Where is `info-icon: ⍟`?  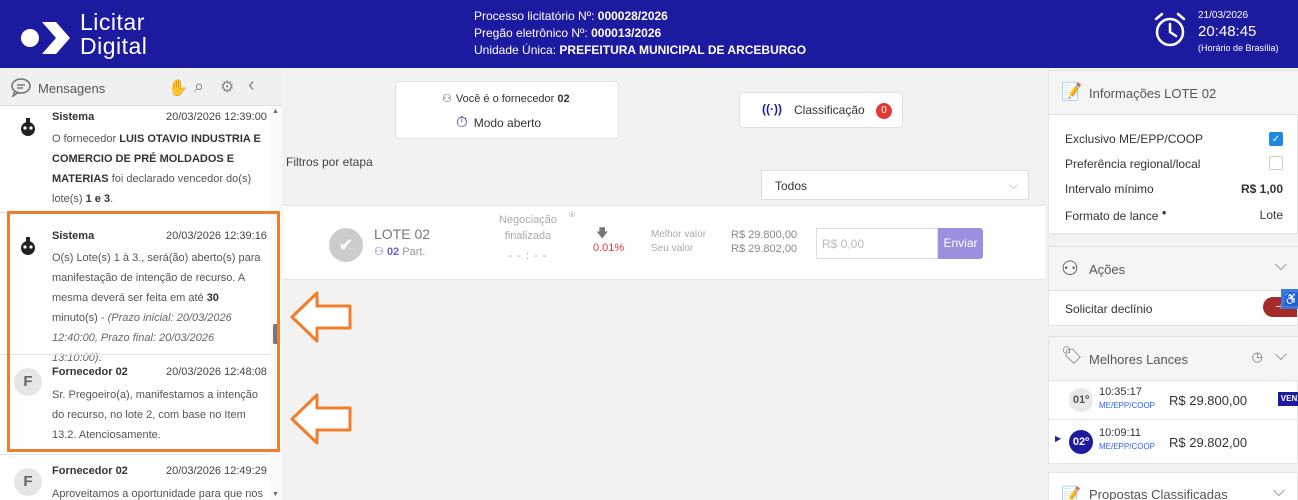 info-icon: ⍟ is located at coordinates (572, 215).